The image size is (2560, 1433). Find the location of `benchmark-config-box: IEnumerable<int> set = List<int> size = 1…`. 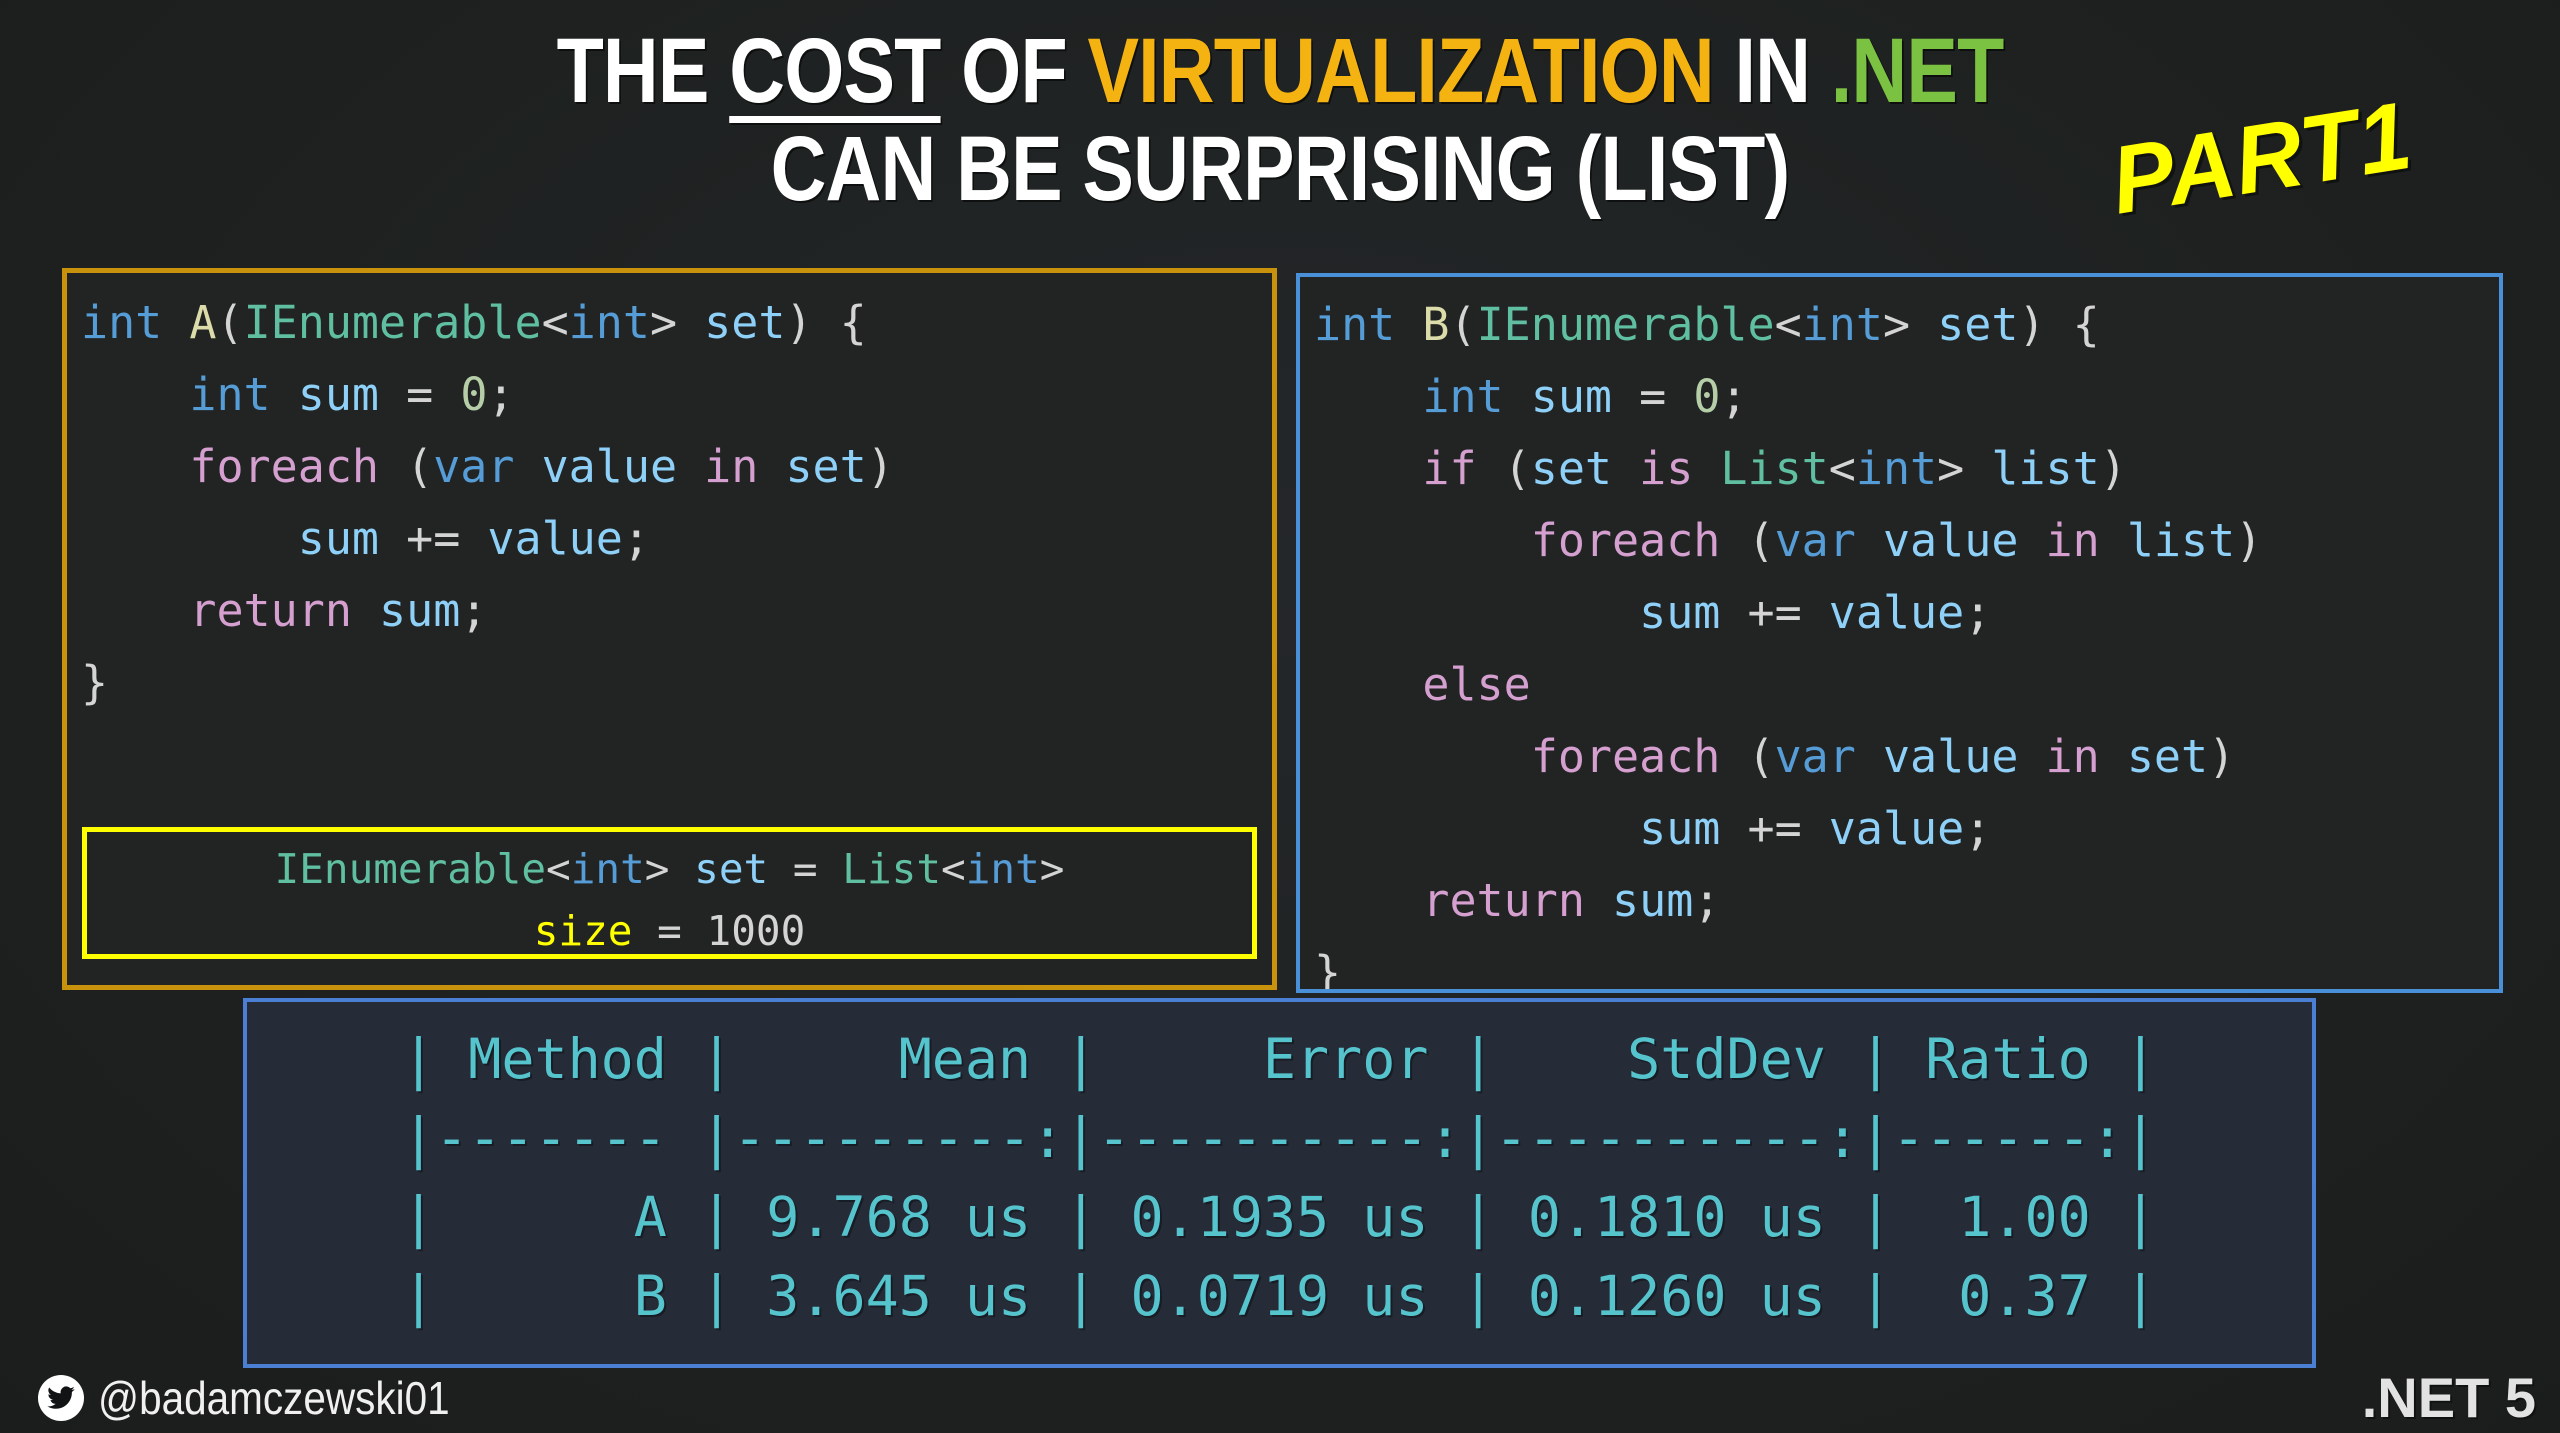

benchmark-config-box: IEnumerable<int> set = List<int> size = 1… is located at coordinates (669, 893).